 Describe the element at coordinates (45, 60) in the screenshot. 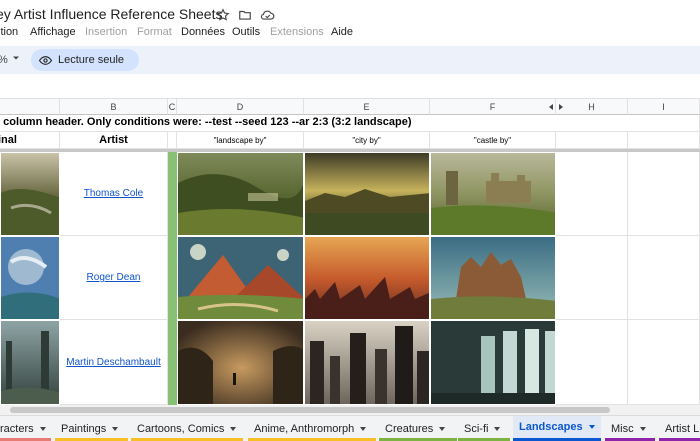

I see `eye-icon` at that location.